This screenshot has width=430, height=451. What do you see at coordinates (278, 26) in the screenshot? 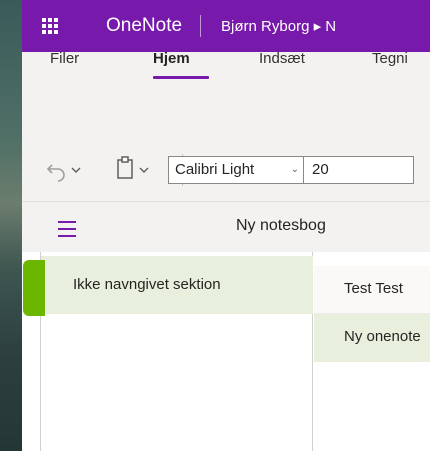
I see `breadcrumb: Bjørn Ryborg ▸ N` at bounding box center [278, 26].